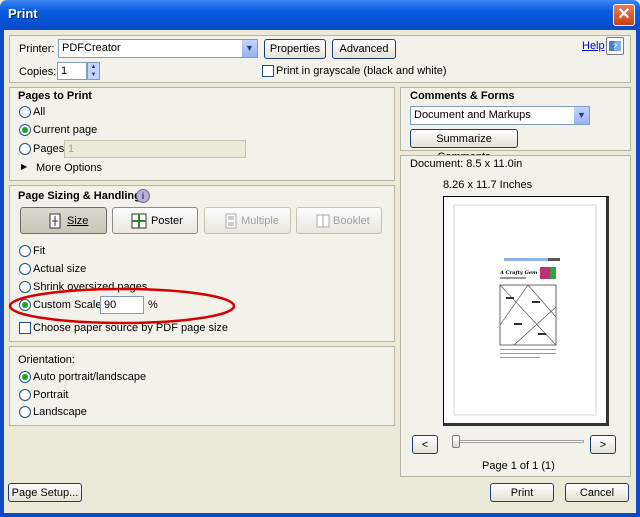  I want to click on booklet-mode-button: Booklet, so click(339, 220).